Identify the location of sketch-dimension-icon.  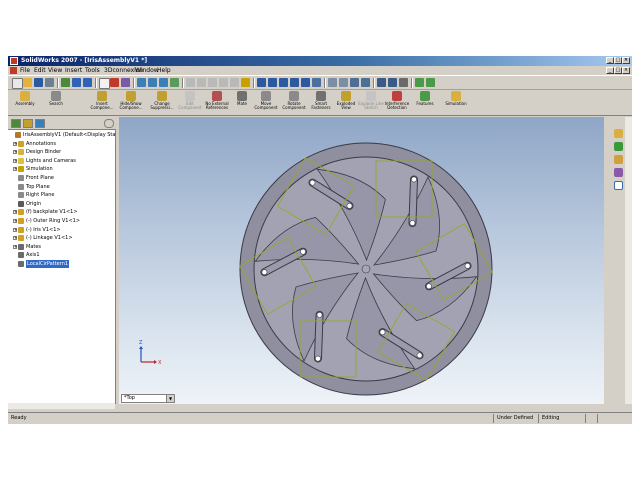
(234, 82).